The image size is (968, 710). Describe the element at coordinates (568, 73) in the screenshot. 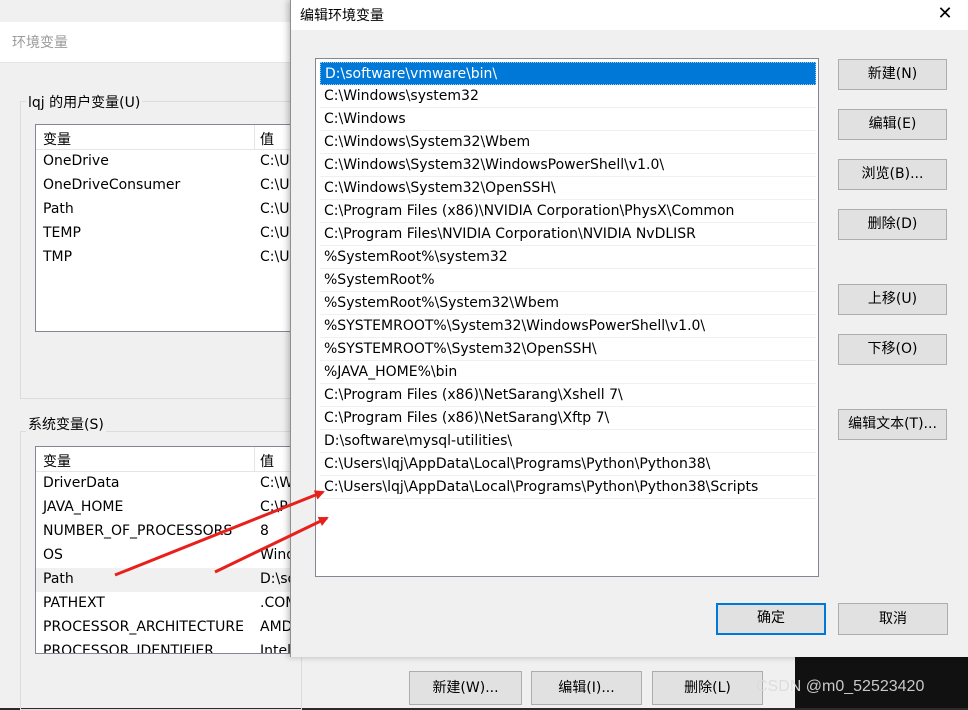

I see `path-list-item: D:\software\vmware\bin\` at that location.